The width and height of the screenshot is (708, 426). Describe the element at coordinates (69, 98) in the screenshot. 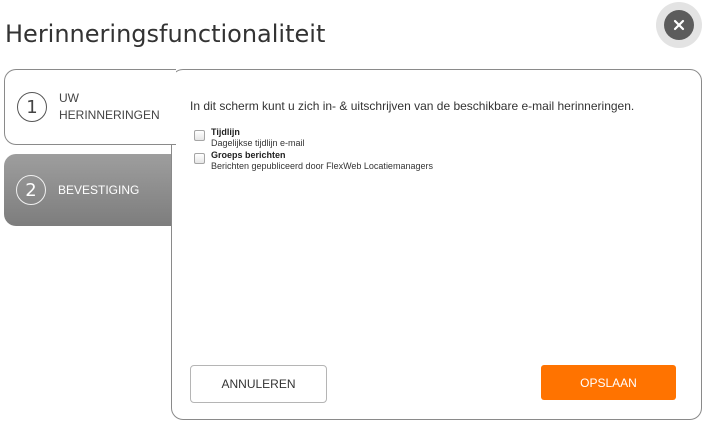

I see `step-label-line1: UW` at that location.